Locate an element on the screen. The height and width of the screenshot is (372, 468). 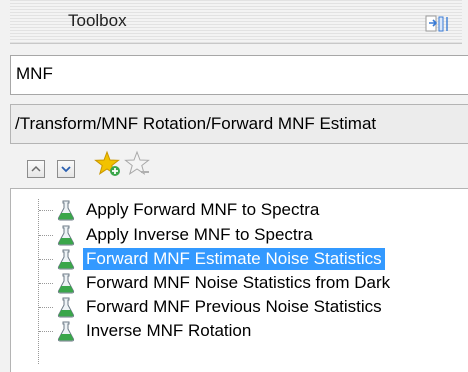
tree-item-label: Forward MNF Noise Statistics from Dark is located at coordinates (238, 282).